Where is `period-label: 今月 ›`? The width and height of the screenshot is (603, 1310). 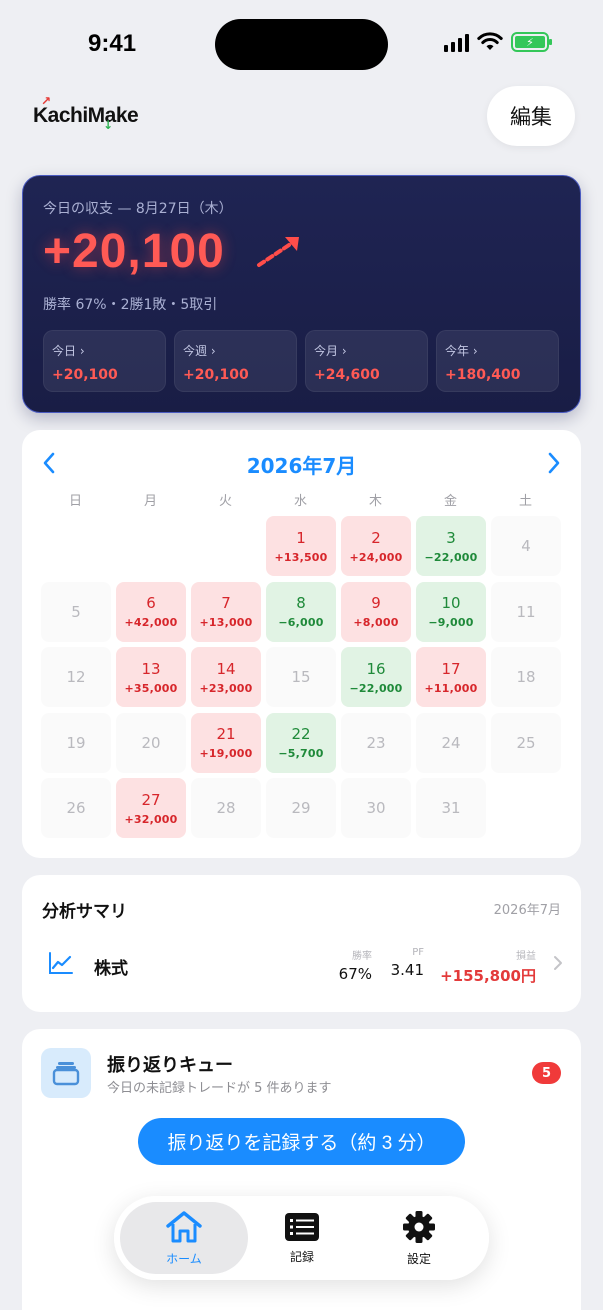 period-label: 今月 › is located at coordinates (330, 351).